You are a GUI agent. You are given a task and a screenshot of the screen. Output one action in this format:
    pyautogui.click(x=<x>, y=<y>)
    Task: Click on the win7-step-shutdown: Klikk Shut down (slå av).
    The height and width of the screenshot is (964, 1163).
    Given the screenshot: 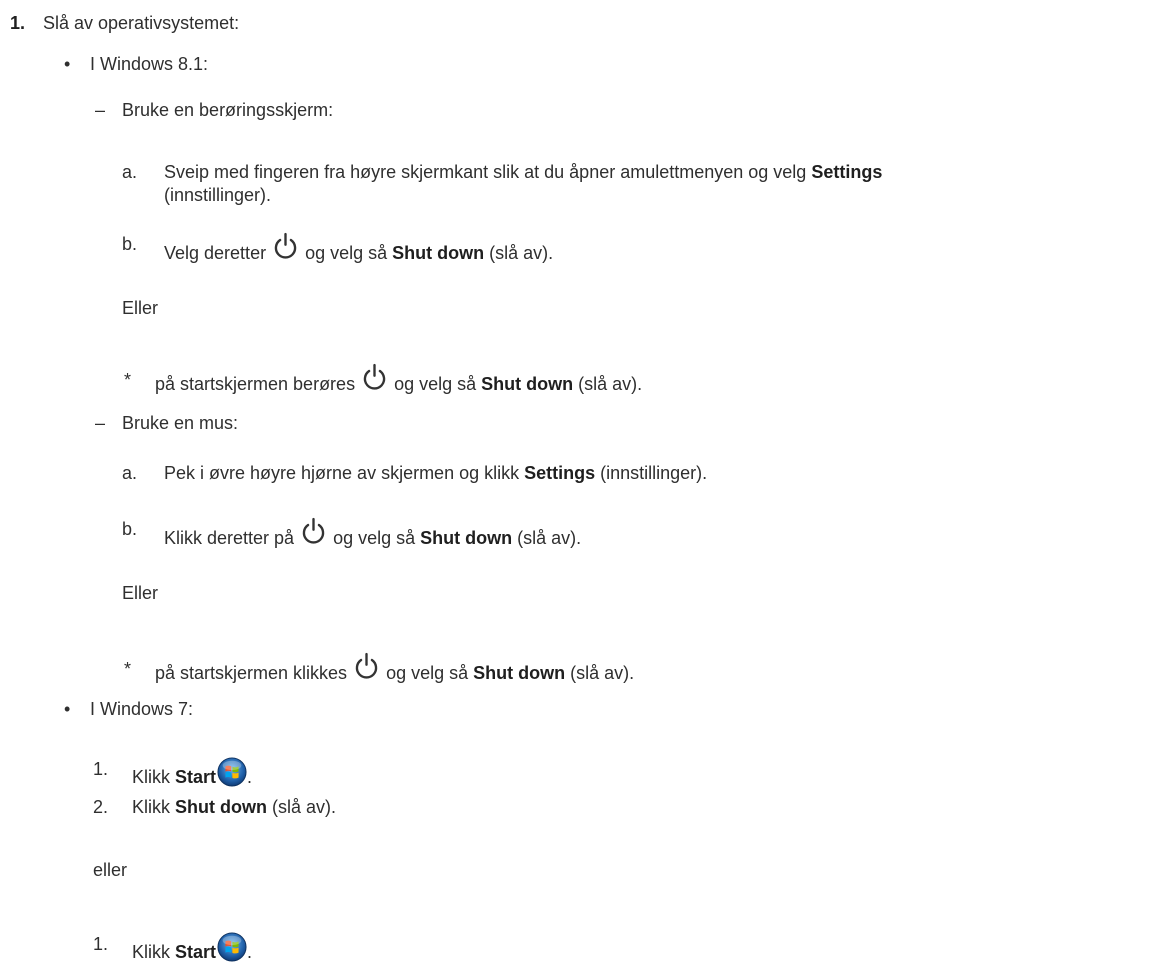 What is the action you would take?
    pyautogui.click(x=234, y=807)
    